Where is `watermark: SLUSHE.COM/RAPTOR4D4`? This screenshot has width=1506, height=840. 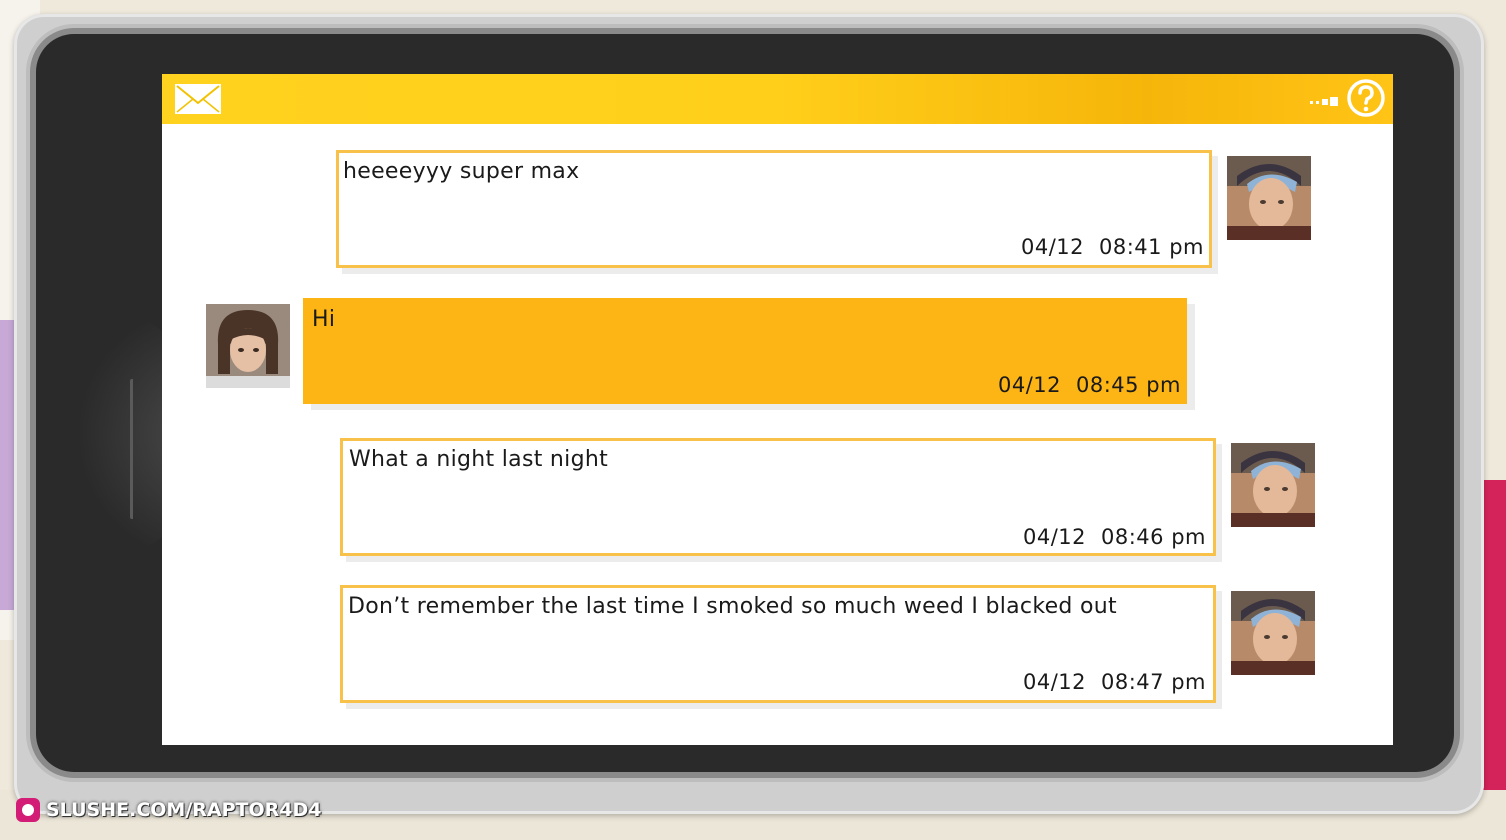 watermark: SLUSHE.COM/RAPTOR4D4 is located at coordinates (168, 810).